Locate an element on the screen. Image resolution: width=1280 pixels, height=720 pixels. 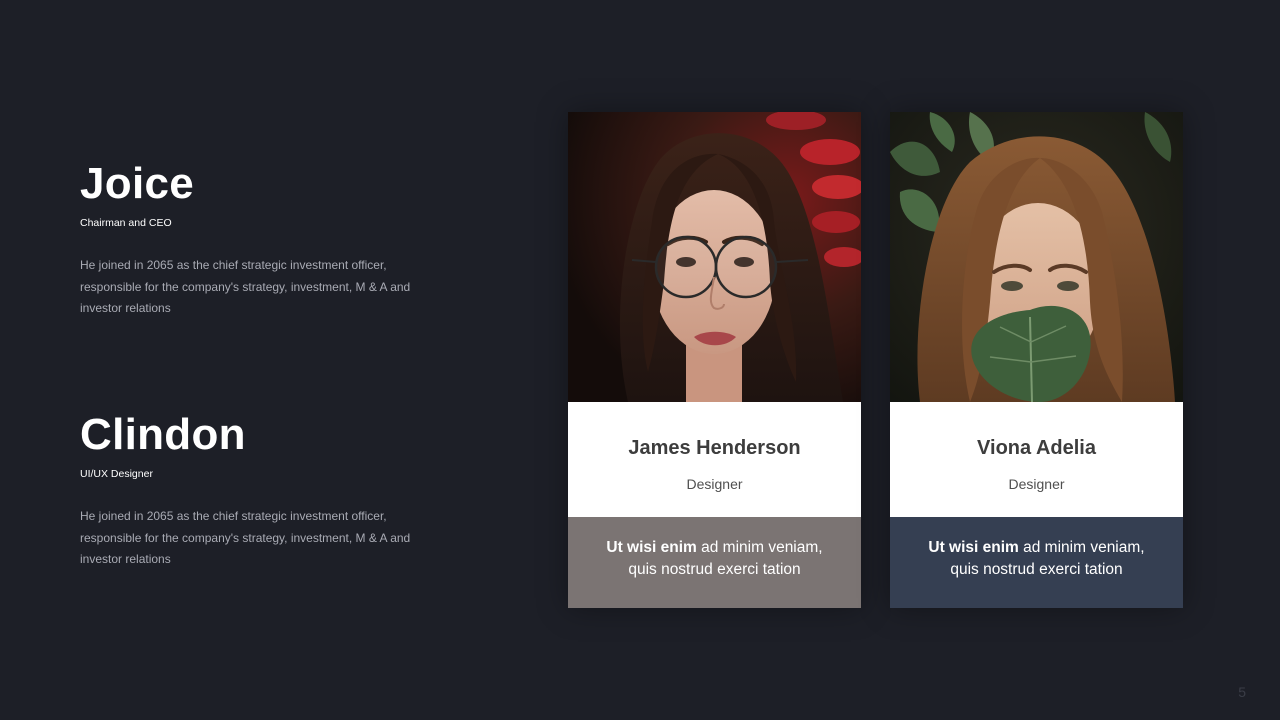
executive-name: Clindon is located at coordinates (163, 434).